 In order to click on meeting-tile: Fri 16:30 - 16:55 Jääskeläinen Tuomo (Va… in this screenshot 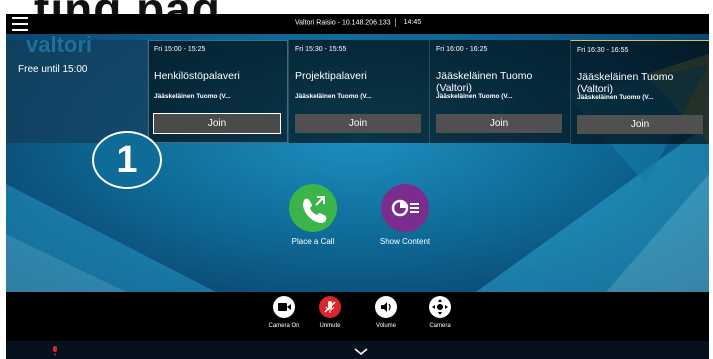, I will do `click(639, 92)`.